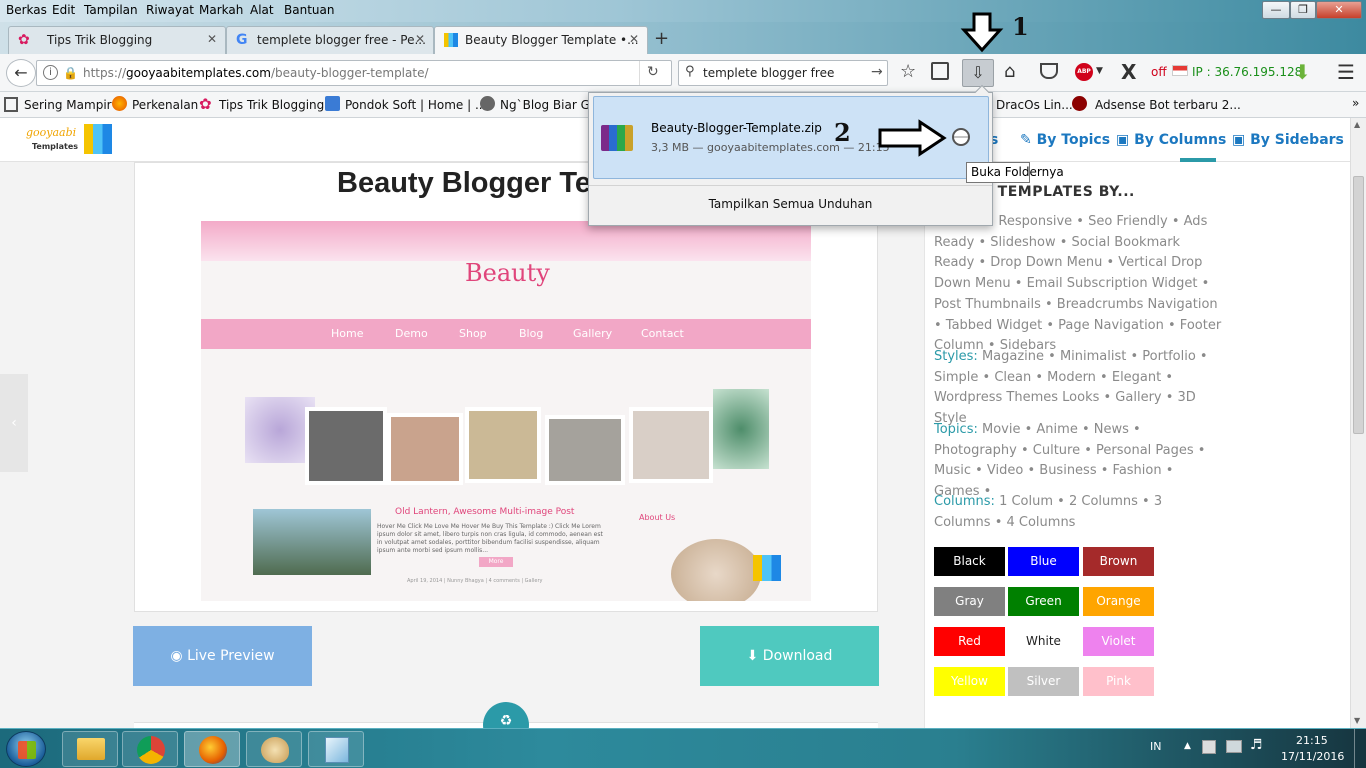 This screenshot has height=768, width=1366. I want to click on bookmark-perkenalan: Perkenalan, so click(165, 105).